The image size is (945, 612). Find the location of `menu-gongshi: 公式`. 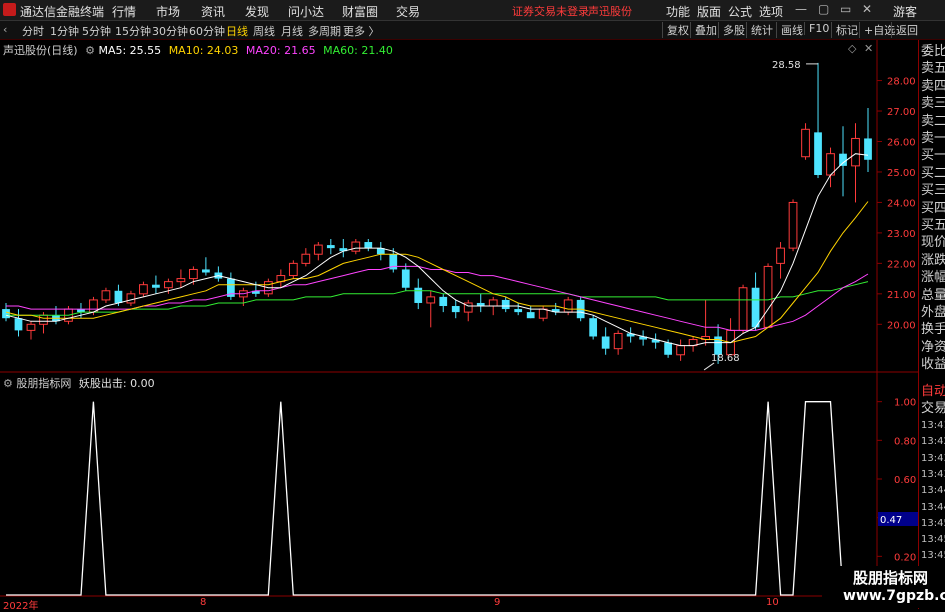

menu-gongshi: 公式 is located at coordinates (740, 11).